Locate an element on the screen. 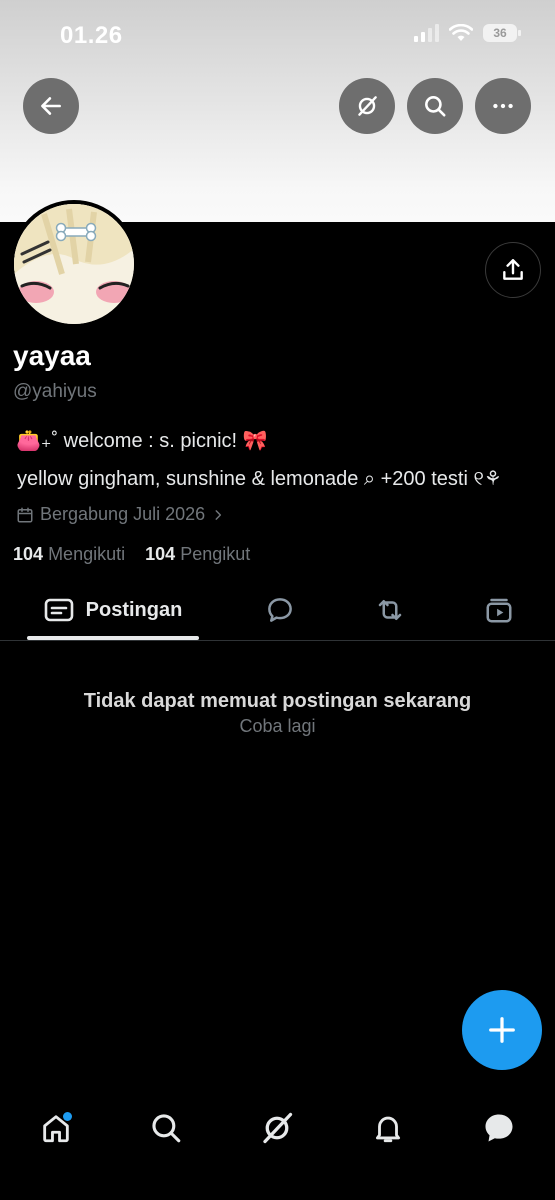 This screenshot has height=1200, width=555. followers-link: 104 Pengikut is located at coordinates (197, 554).